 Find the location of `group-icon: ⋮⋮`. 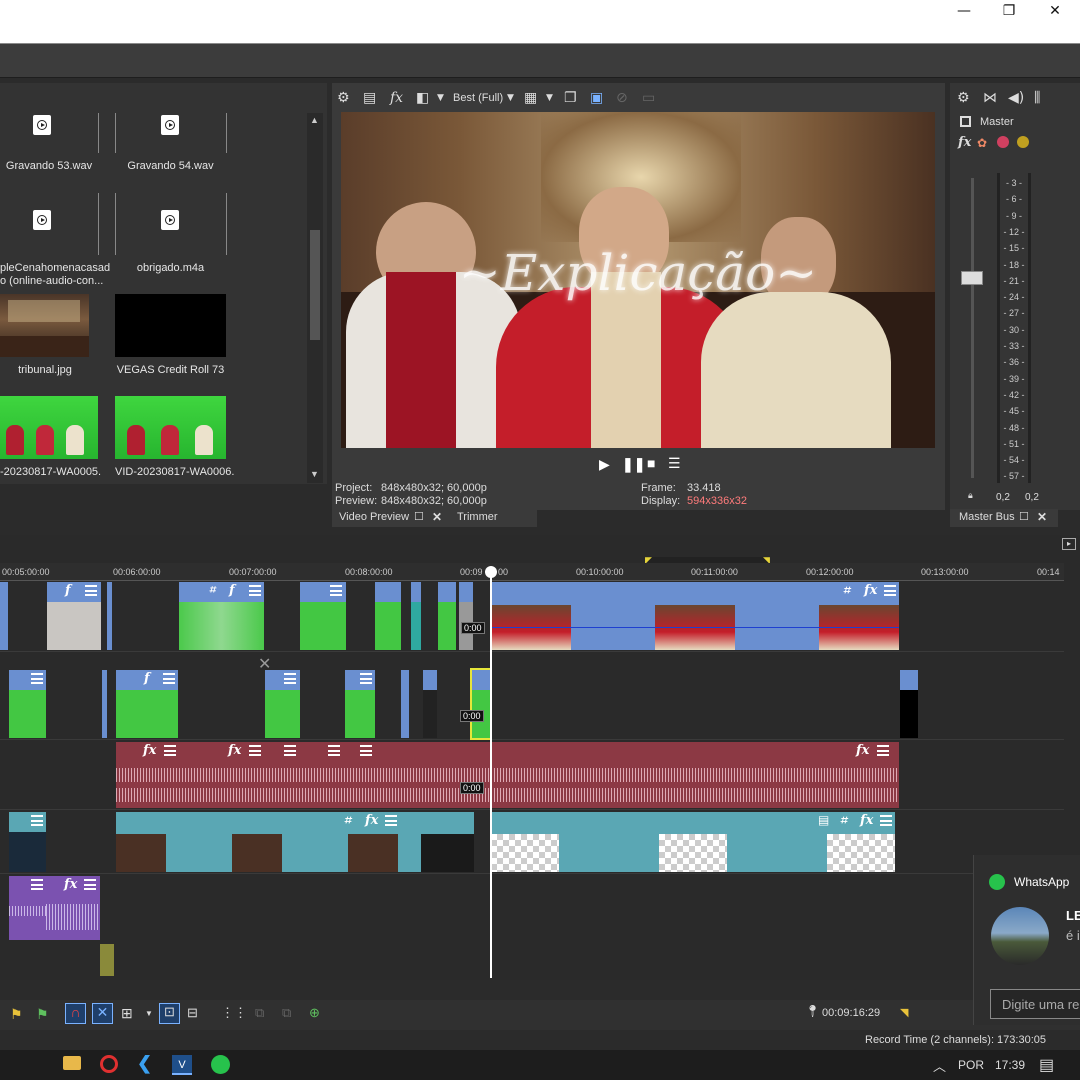

group-icon: ⋮⋮ is located at coordinates (234, 1013).